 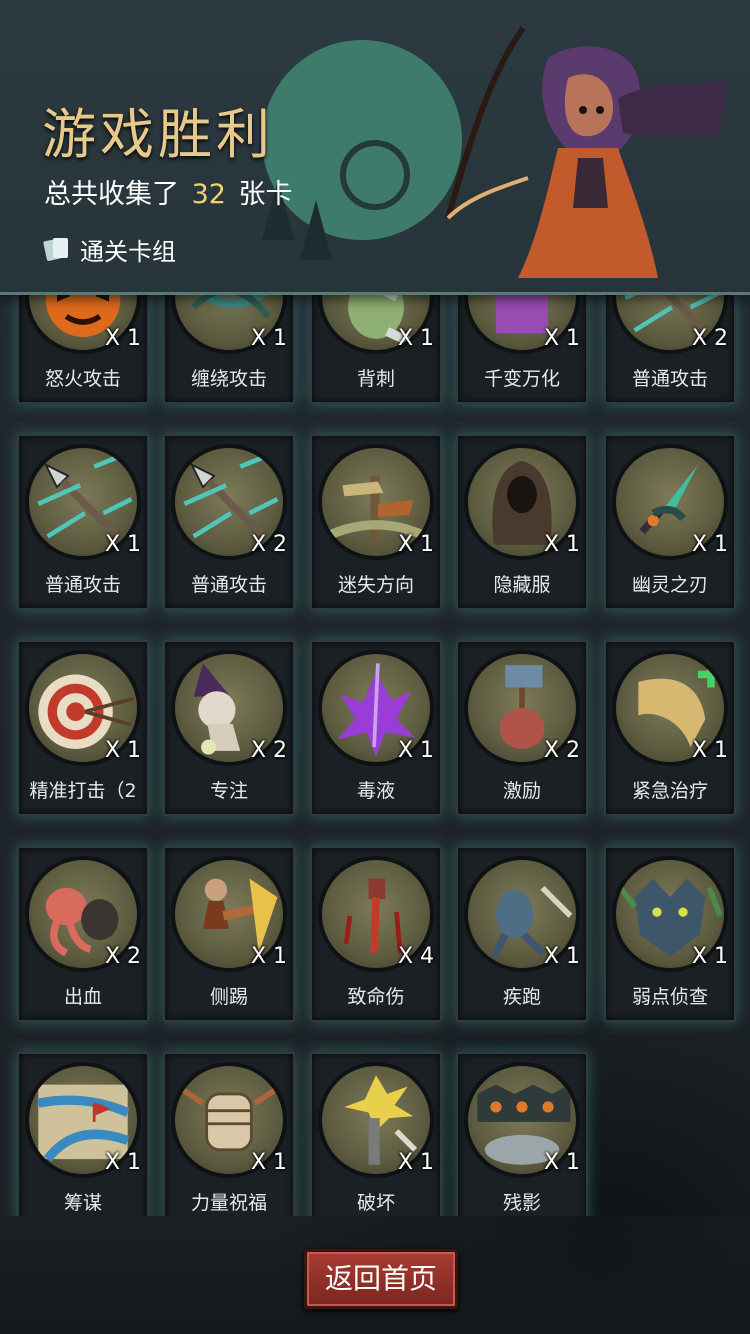 I want to click on card-item: X 1 精准打击（2, so click(x=83, y=728).